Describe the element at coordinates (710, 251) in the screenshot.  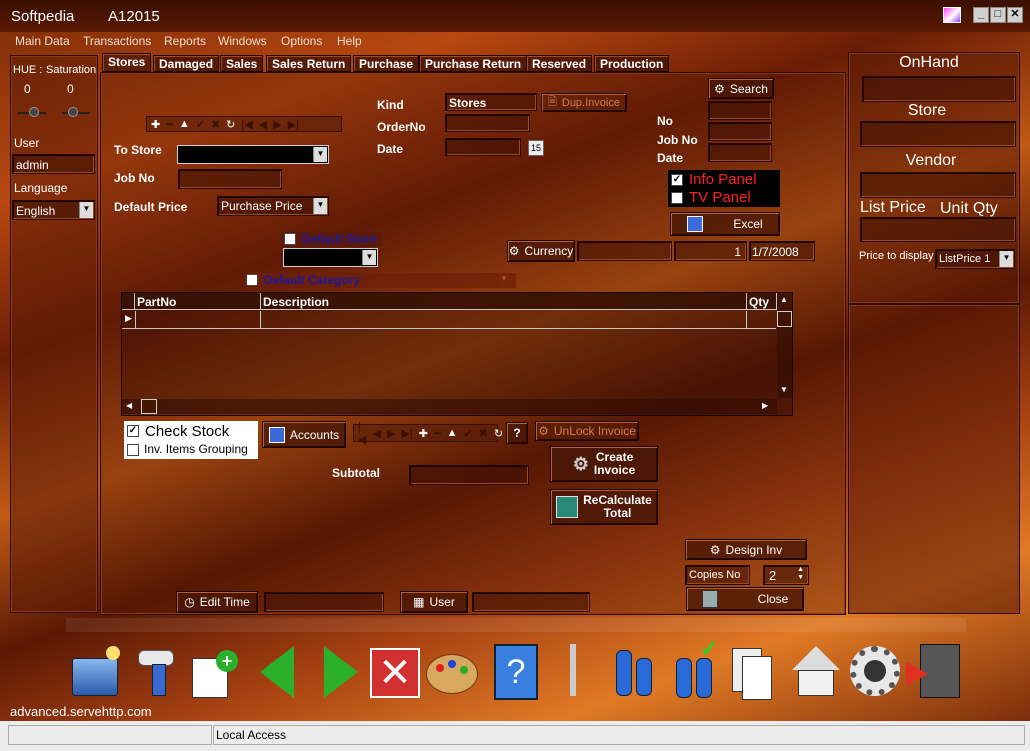
I see `currency-rate-field: 1` at that location.